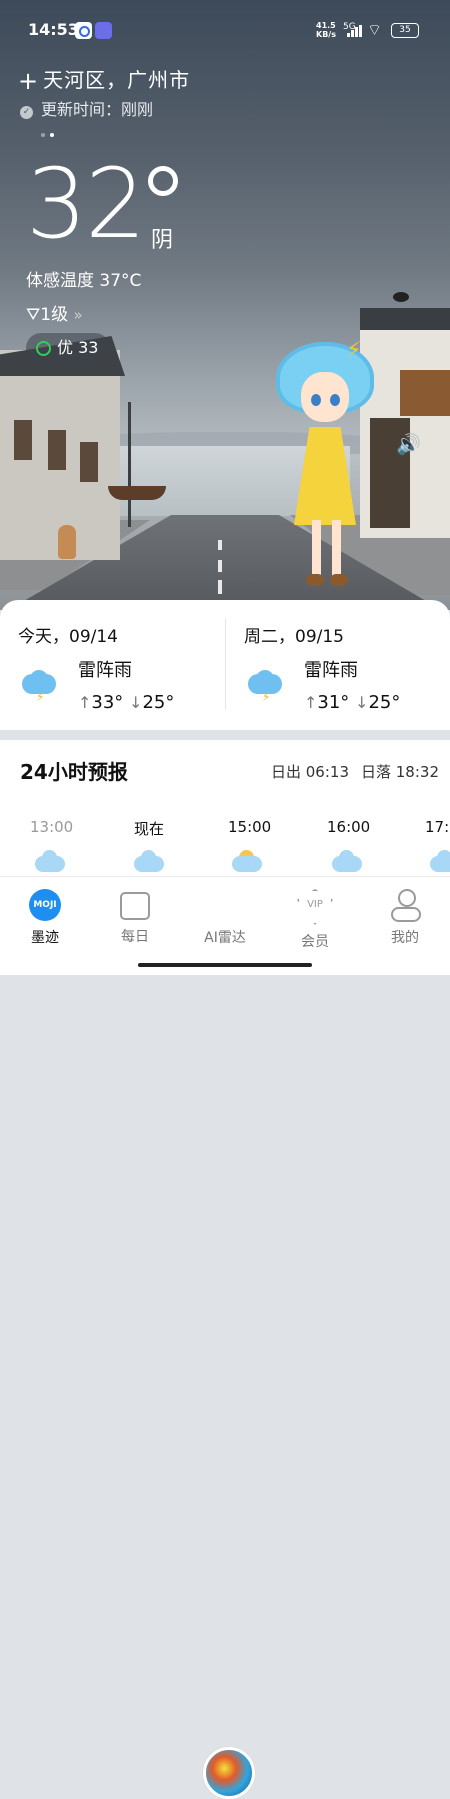 This screenshot has height=1799, width=450. I want to click on wifi-icon: ⌔, so click(375, 29).